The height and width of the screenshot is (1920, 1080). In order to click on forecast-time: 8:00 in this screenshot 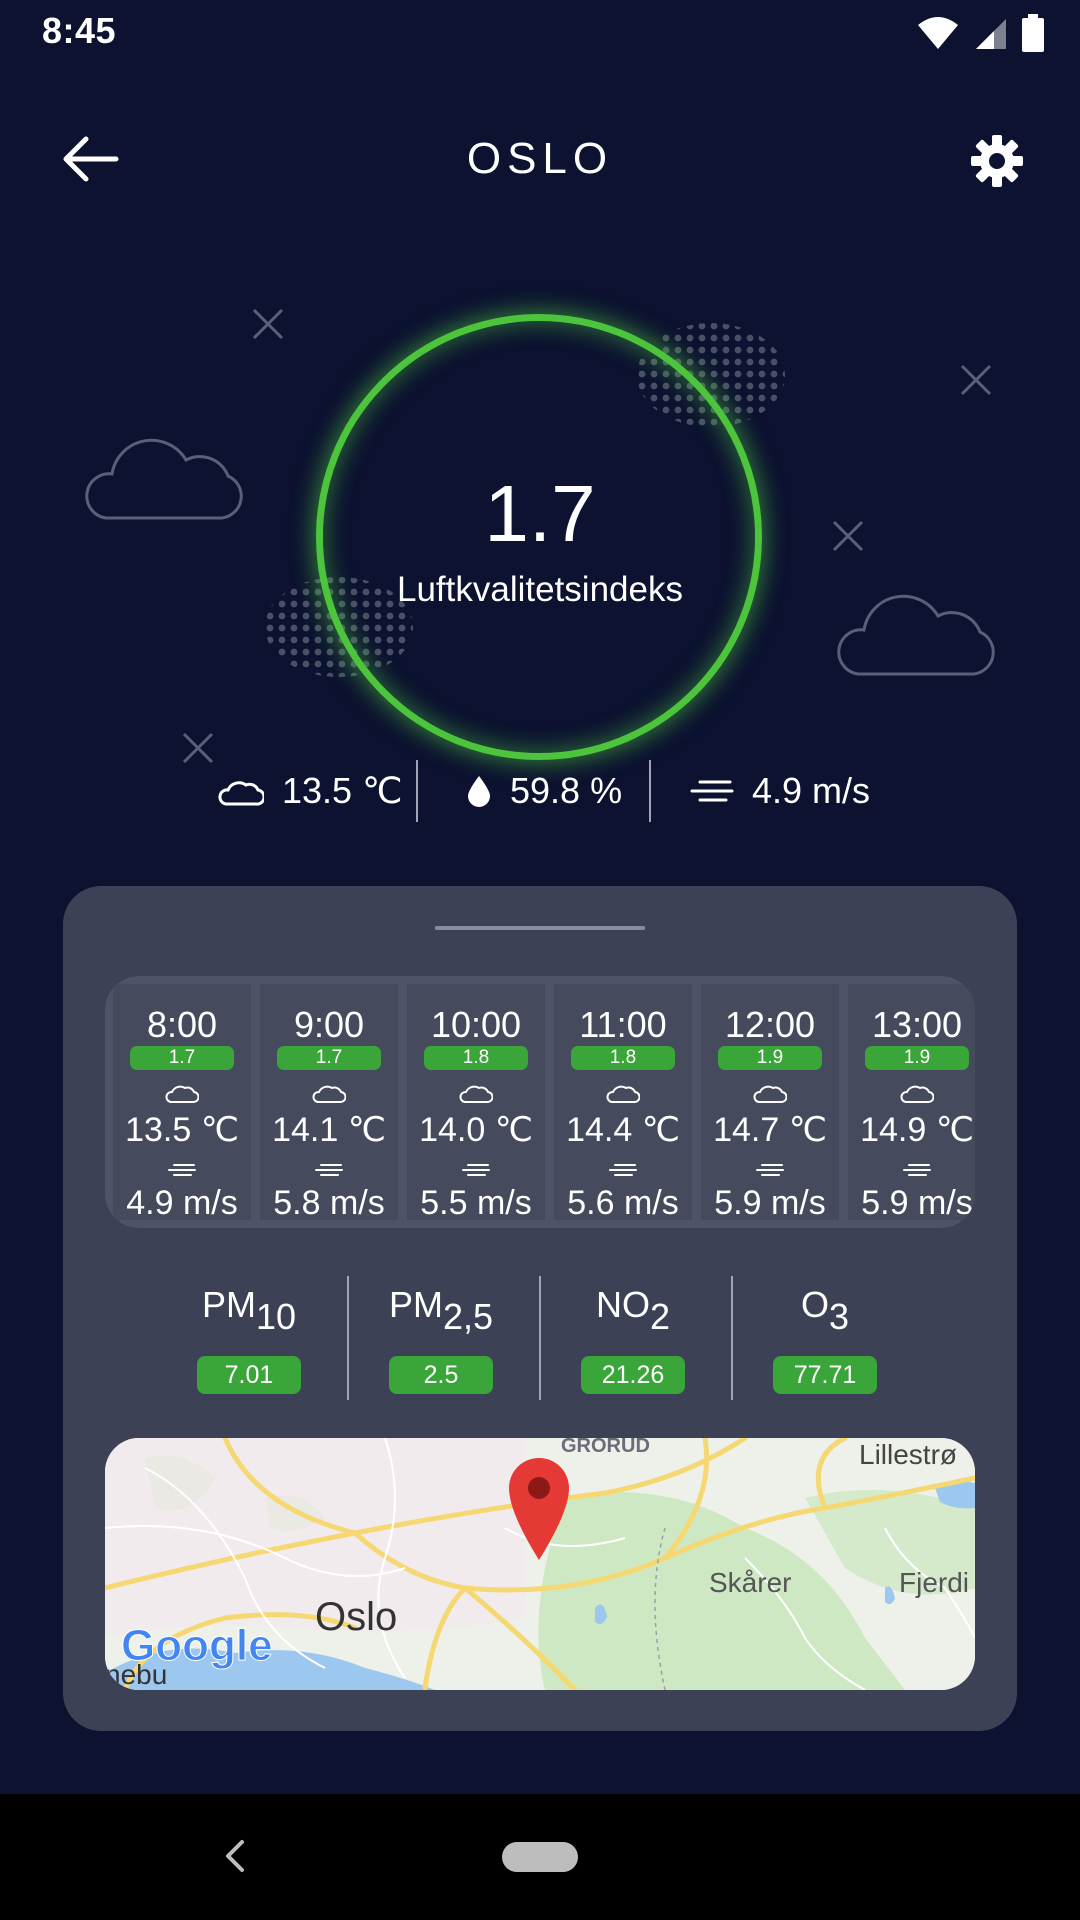, I will do `click(182, 1024)`.